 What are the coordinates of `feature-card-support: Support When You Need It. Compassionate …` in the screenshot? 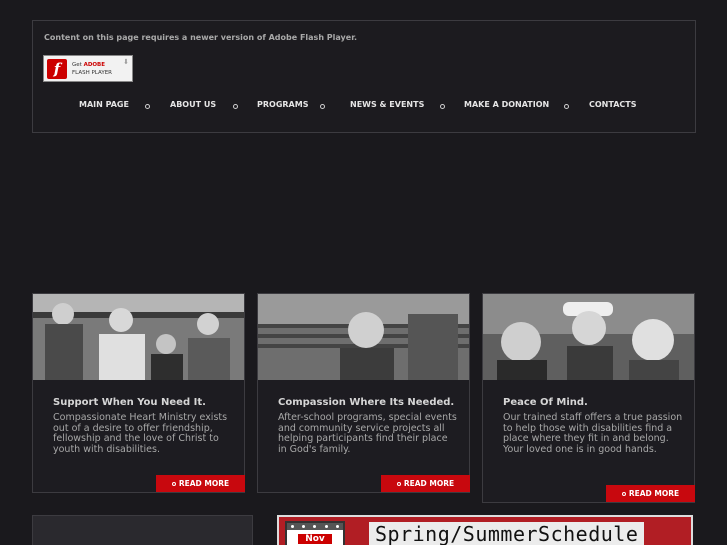 It's located at (138, 393).